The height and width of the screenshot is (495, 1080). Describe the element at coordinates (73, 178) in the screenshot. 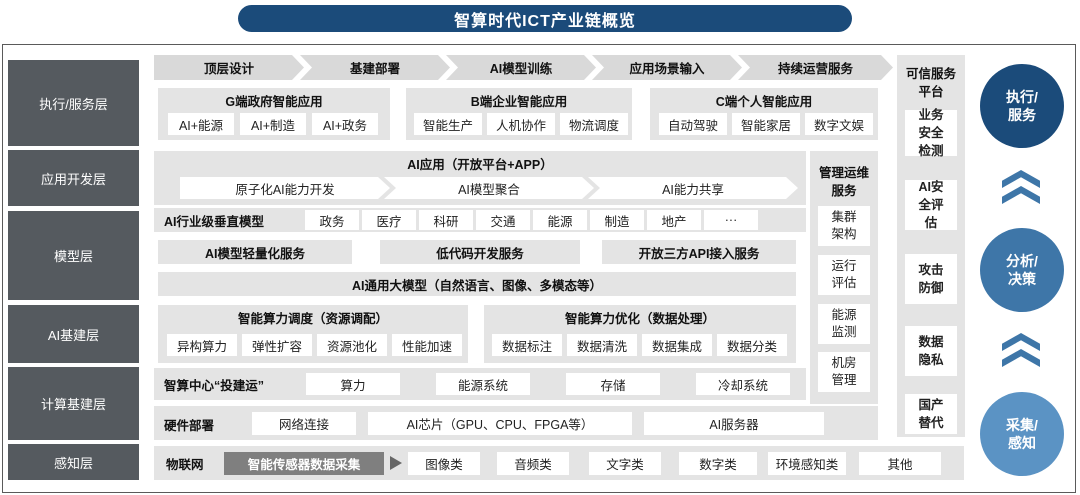

I see `layer-appdev: 应用开发层` at that location.